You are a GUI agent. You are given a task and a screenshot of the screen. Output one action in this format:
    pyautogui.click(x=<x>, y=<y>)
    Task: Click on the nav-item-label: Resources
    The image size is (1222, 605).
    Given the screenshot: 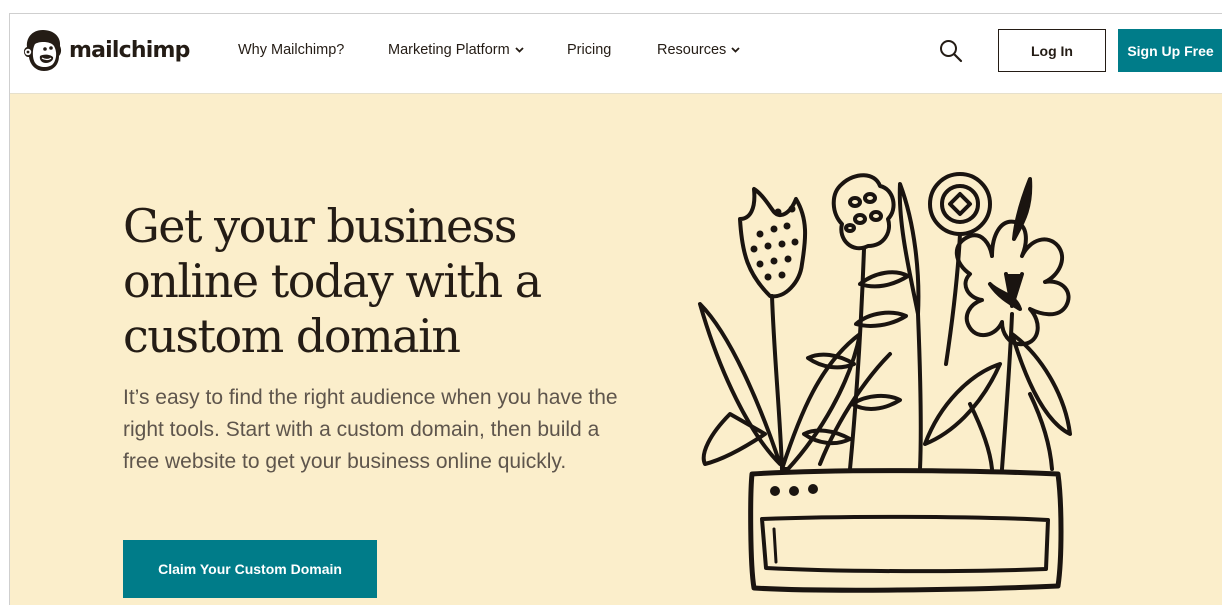 What is the action you would take?
    pyautogui.click(x=692, y=50)
    